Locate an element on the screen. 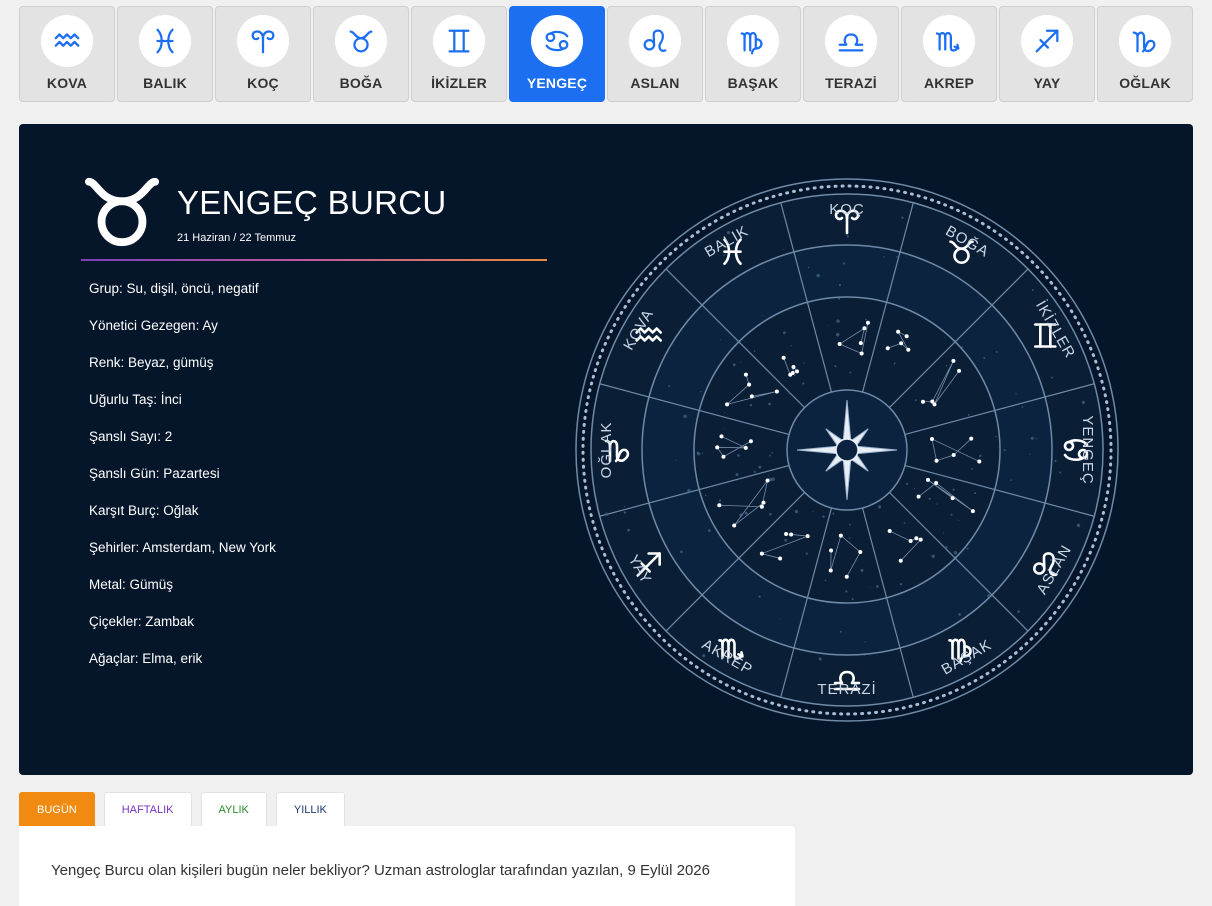 The height and width of the screenshot is (906, 1212). sign-label: YAY is located at coordinates (1047, 83).